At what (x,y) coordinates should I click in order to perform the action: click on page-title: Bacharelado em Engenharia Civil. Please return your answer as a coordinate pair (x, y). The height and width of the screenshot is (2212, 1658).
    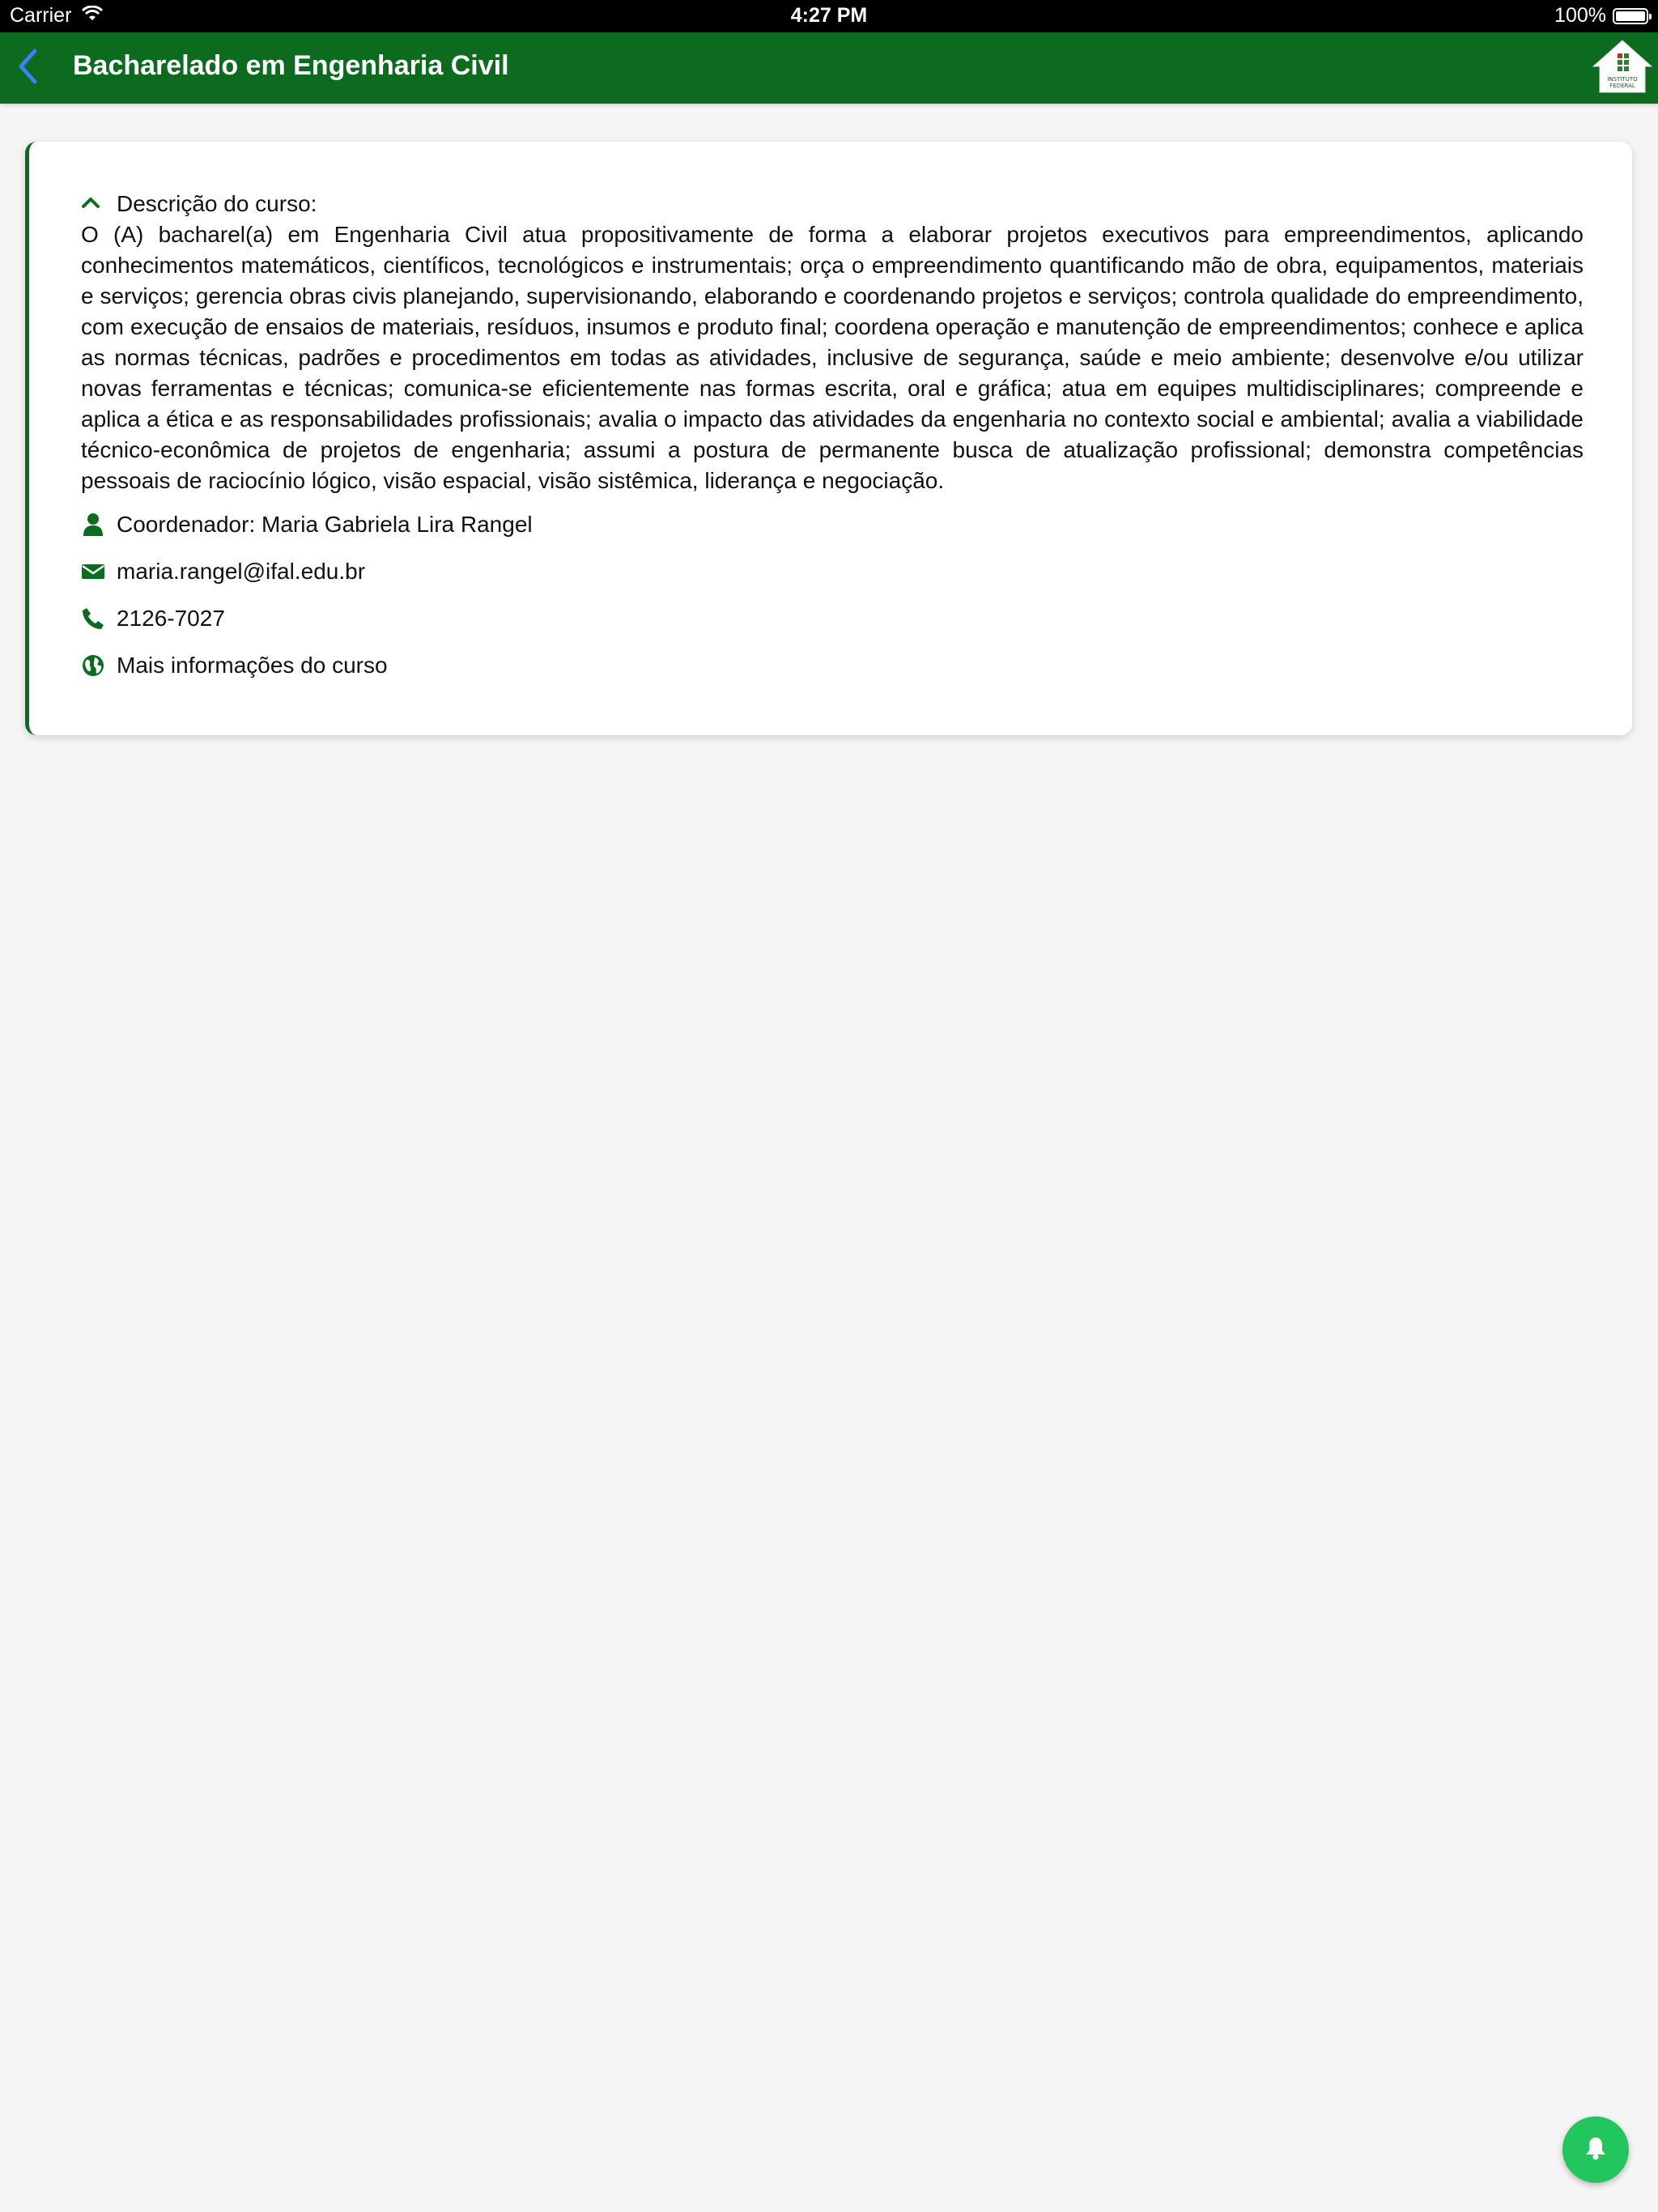
    Looking at the image, I should click on (291, 65).